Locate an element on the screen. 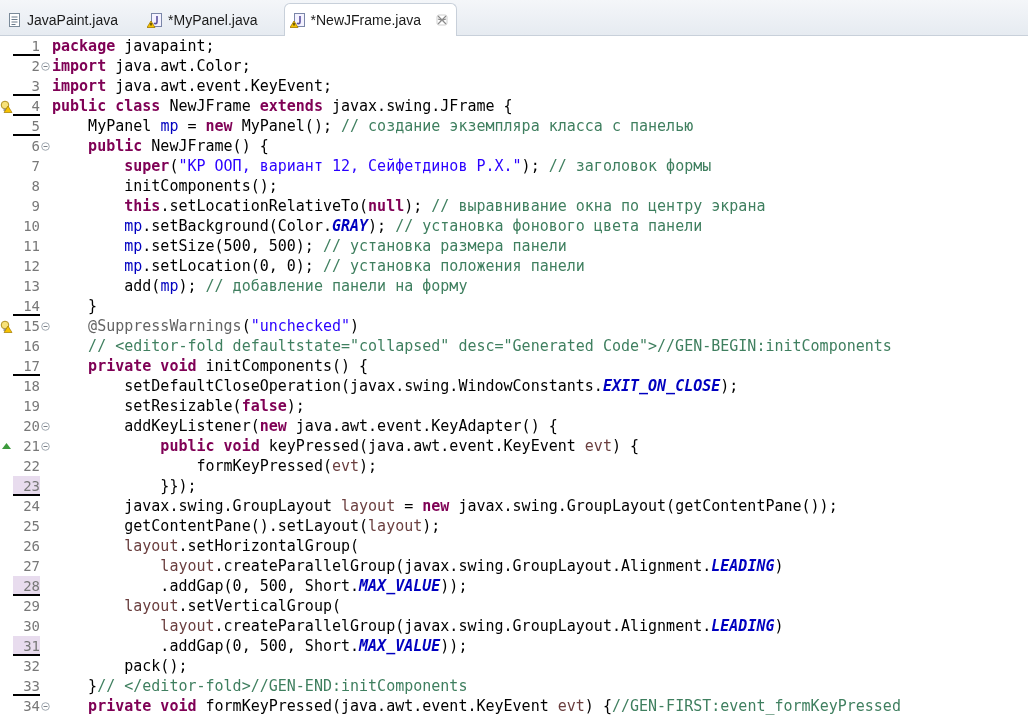 This screenshot has width=1028, height=715. code-line: setResizable(false); is located at coordinates (214, 406).